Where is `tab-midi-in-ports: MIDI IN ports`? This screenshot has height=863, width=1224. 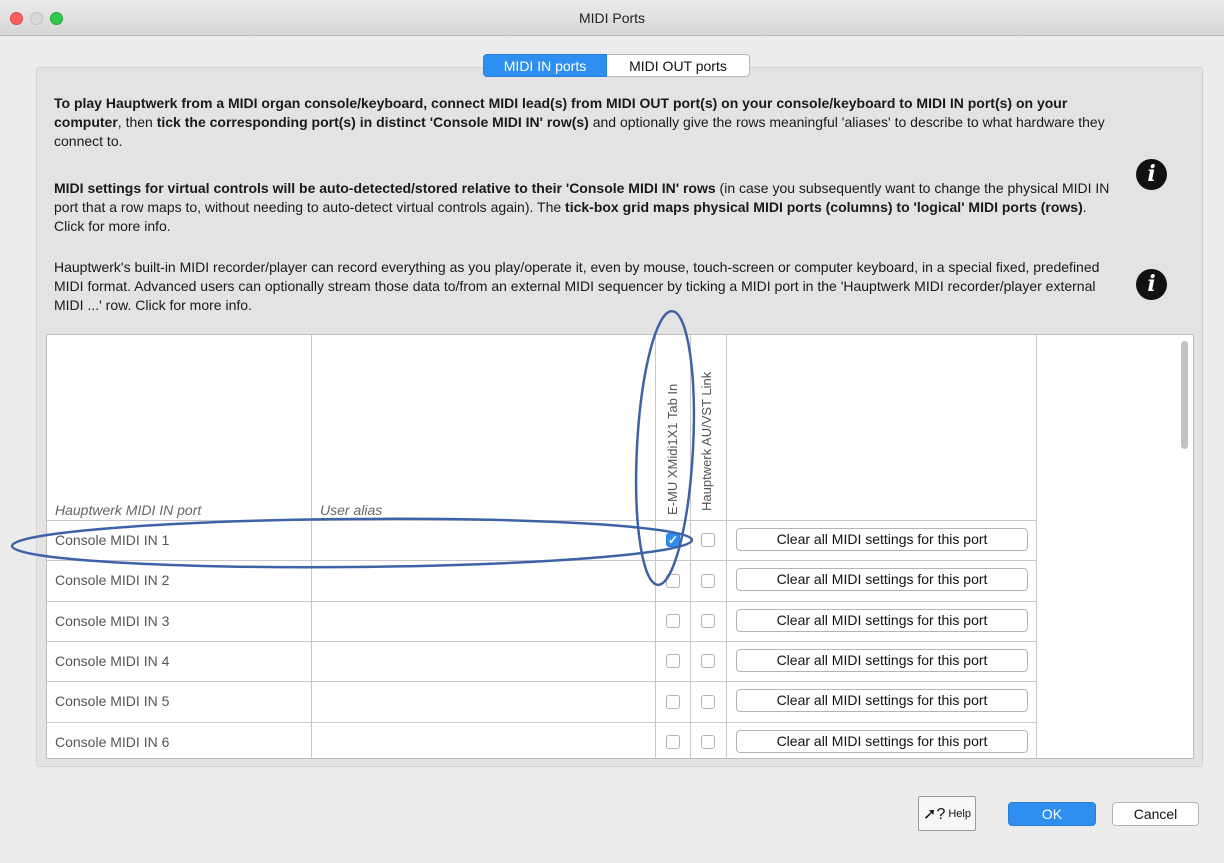
tab-midi-in-ports: MIDI IN ports is located at coordinates (545, 65).